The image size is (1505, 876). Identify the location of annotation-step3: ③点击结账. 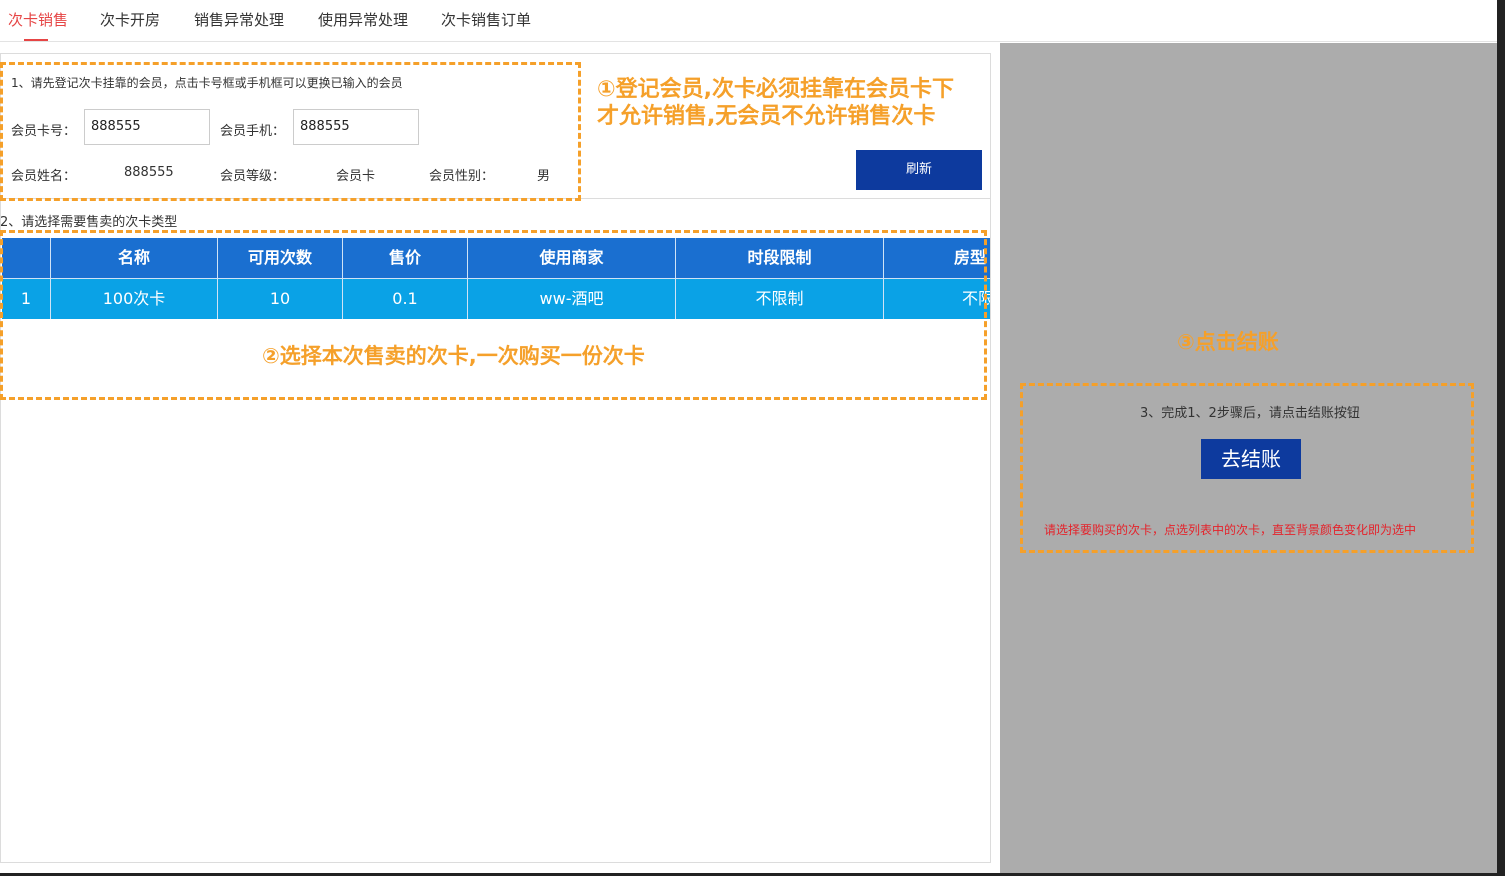
(1228, 342).